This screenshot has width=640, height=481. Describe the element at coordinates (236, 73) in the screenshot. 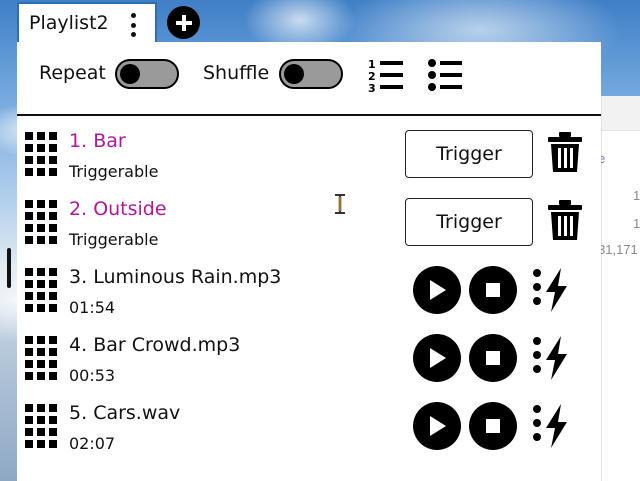

I see `shuffle-label: Shuffle` at that location.